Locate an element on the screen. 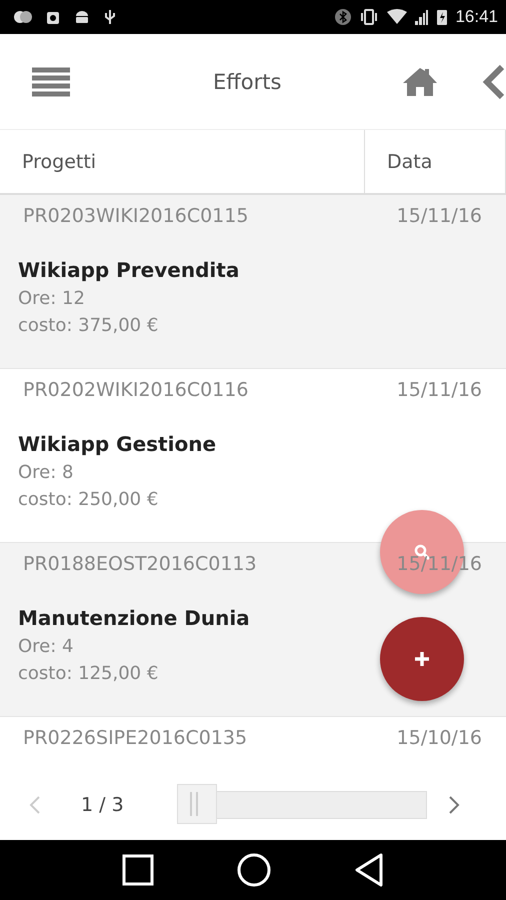 This screenshot has height=900, width=506. project-code: PR0202WIKI2016C0116 is located at coordinates (135, 390).